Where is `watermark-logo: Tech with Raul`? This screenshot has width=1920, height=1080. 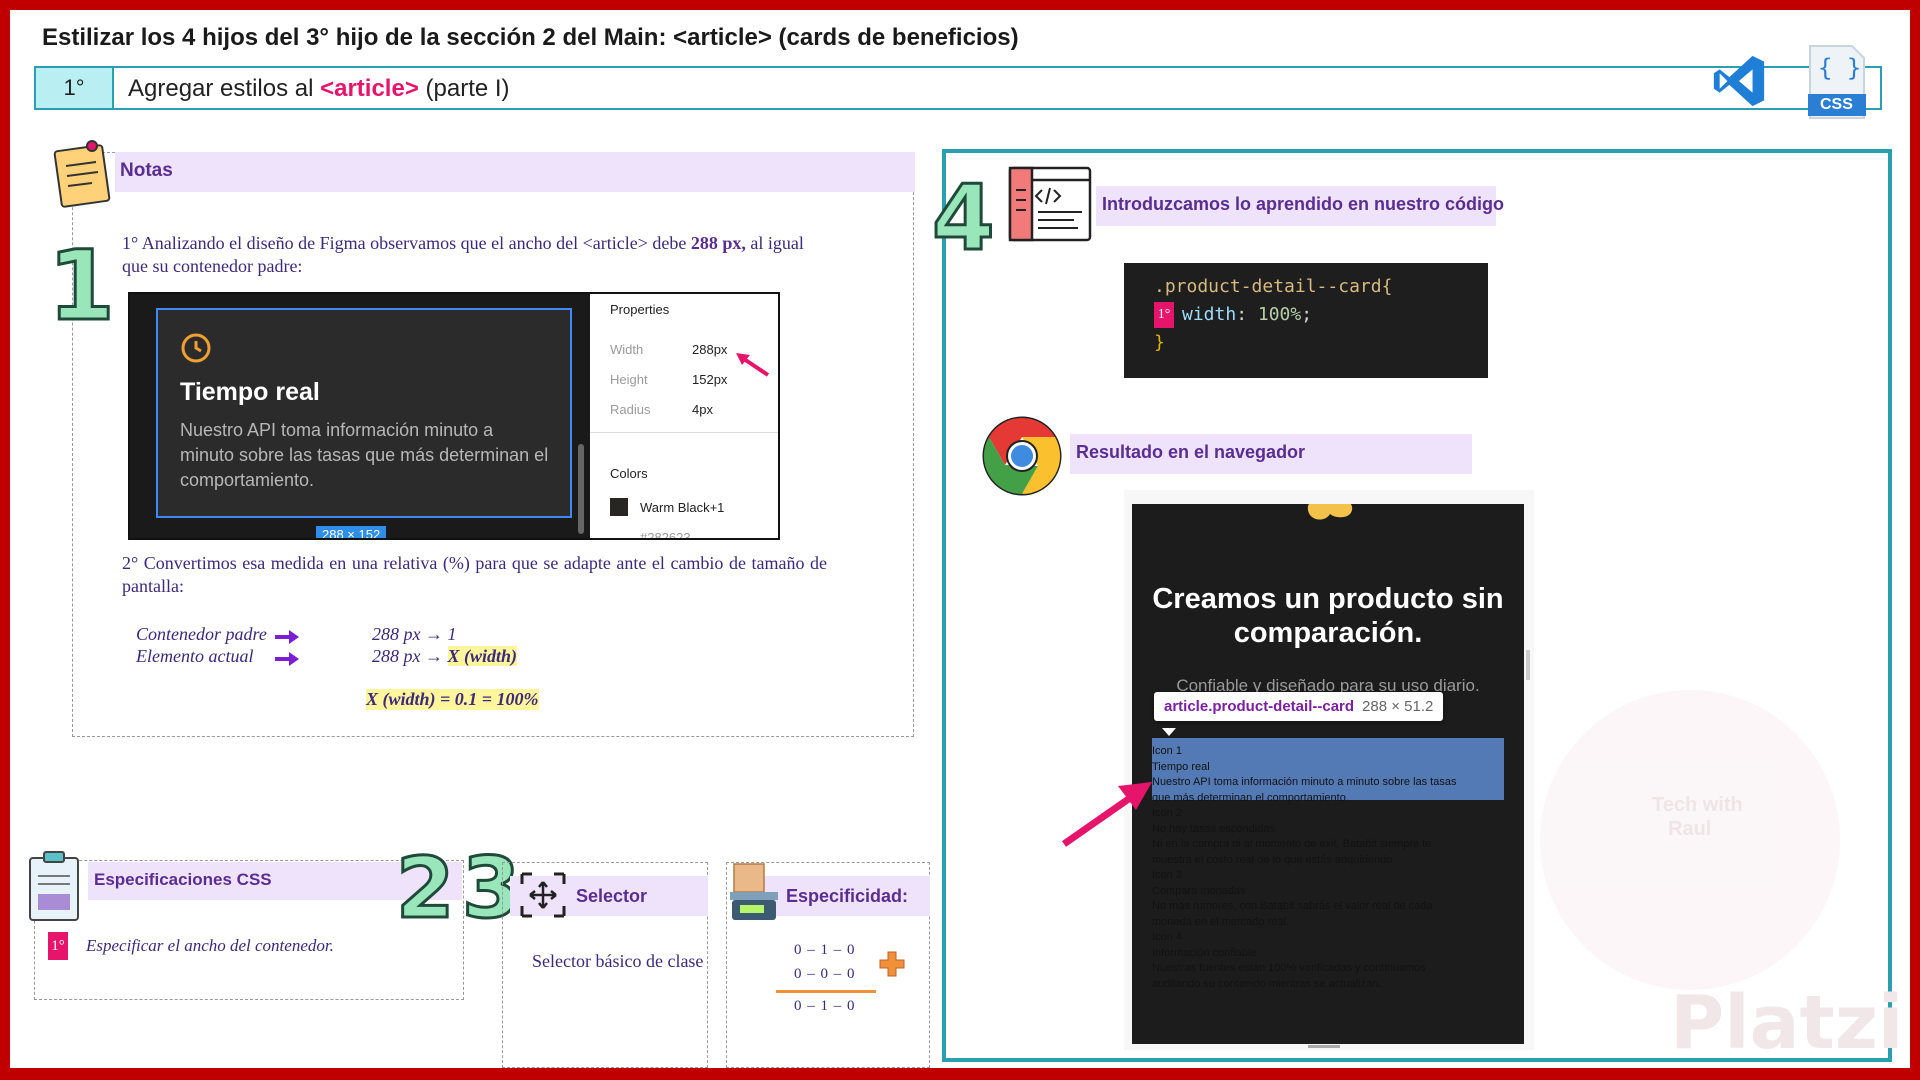 watermark-logo: Tech with Raul is located at coordinates (1690, 840).